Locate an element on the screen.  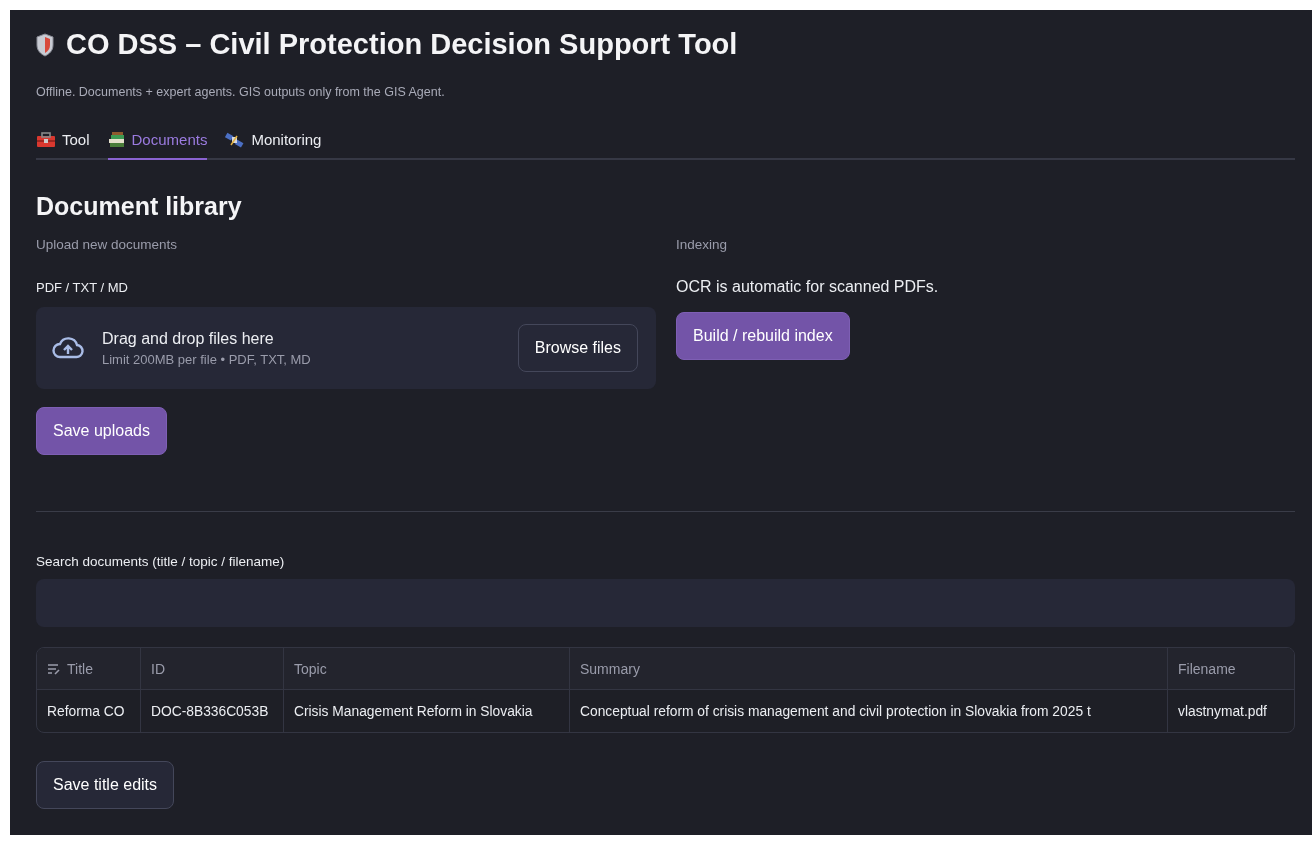
browse-files-button: Browse files is located at coordinates (577, 348).